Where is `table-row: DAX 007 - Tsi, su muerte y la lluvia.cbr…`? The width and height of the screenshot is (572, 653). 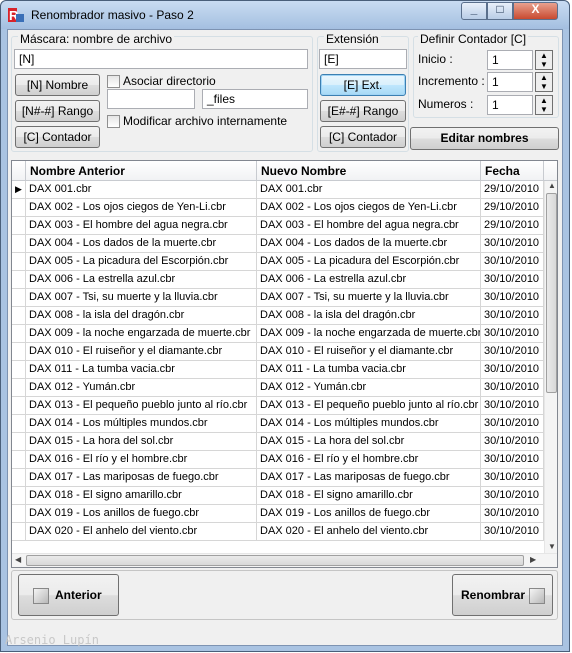 table-row: DAX 007 - Tsi, su muerte y la lluvia.cbr… is located at coordinates (278, 298).